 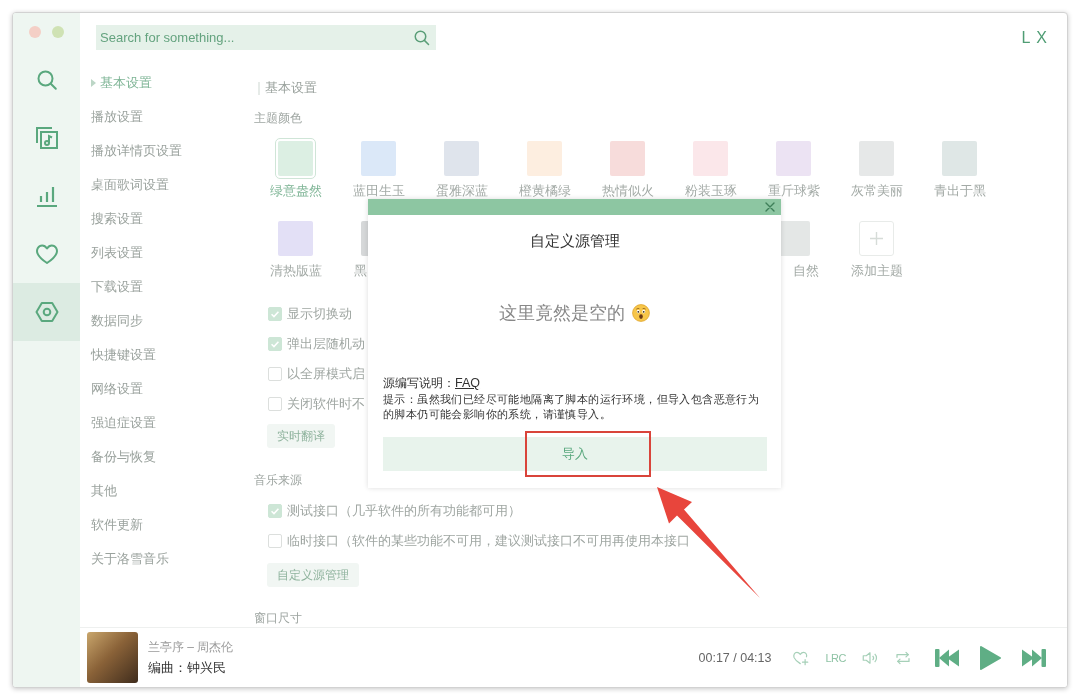 What do you see at coordinates (157, 321) in the screenshot?
I see `settings-menu-item: 数据同步` at bounding box center [157, 321].